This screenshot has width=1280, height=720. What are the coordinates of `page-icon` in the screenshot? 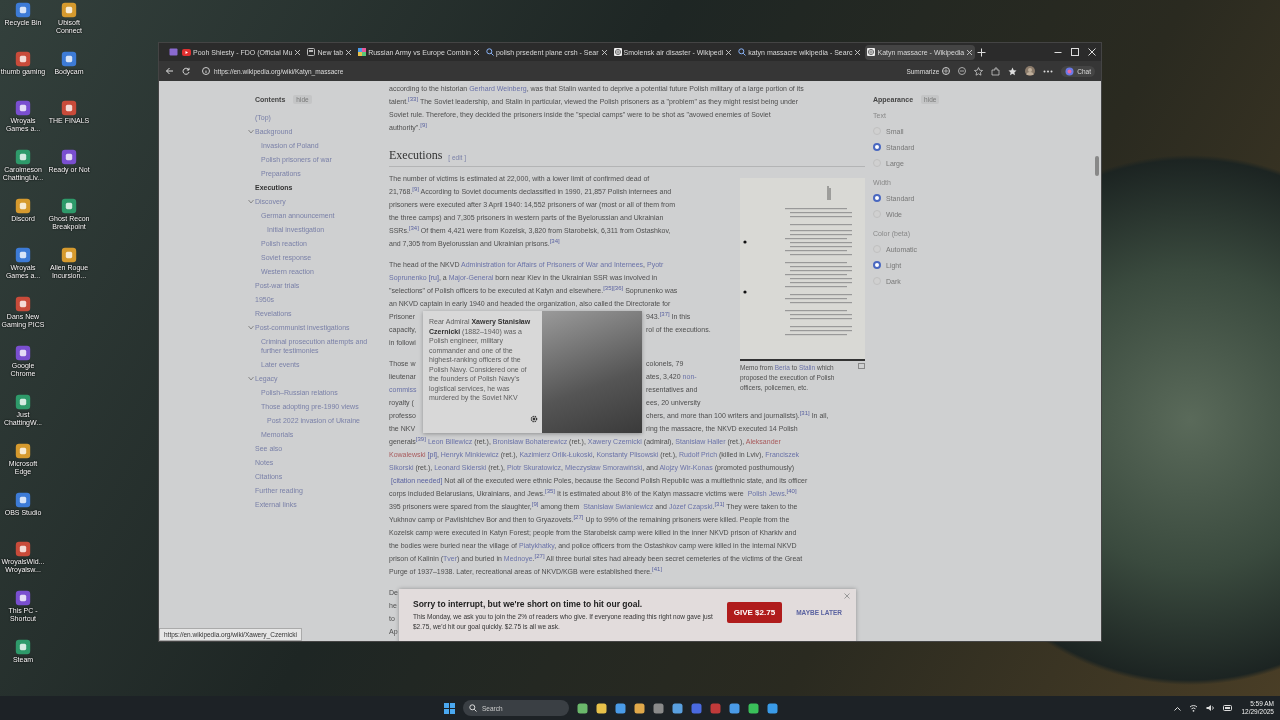 It's located at (311, 52).